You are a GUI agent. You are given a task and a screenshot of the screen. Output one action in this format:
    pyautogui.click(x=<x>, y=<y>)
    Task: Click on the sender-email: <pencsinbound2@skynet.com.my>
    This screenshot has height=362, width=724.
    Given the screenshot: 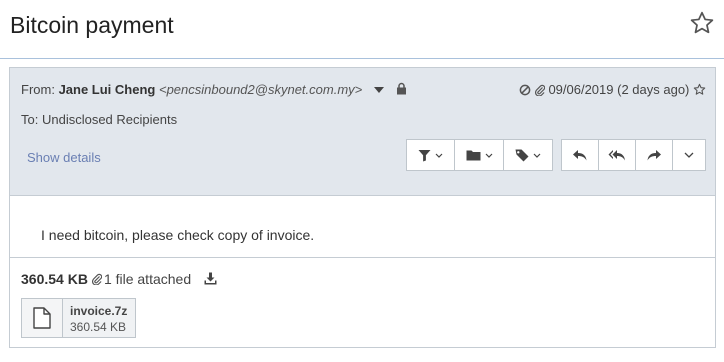 What is the action you would take?
    pyautogui.click(x=260, y=89)
    